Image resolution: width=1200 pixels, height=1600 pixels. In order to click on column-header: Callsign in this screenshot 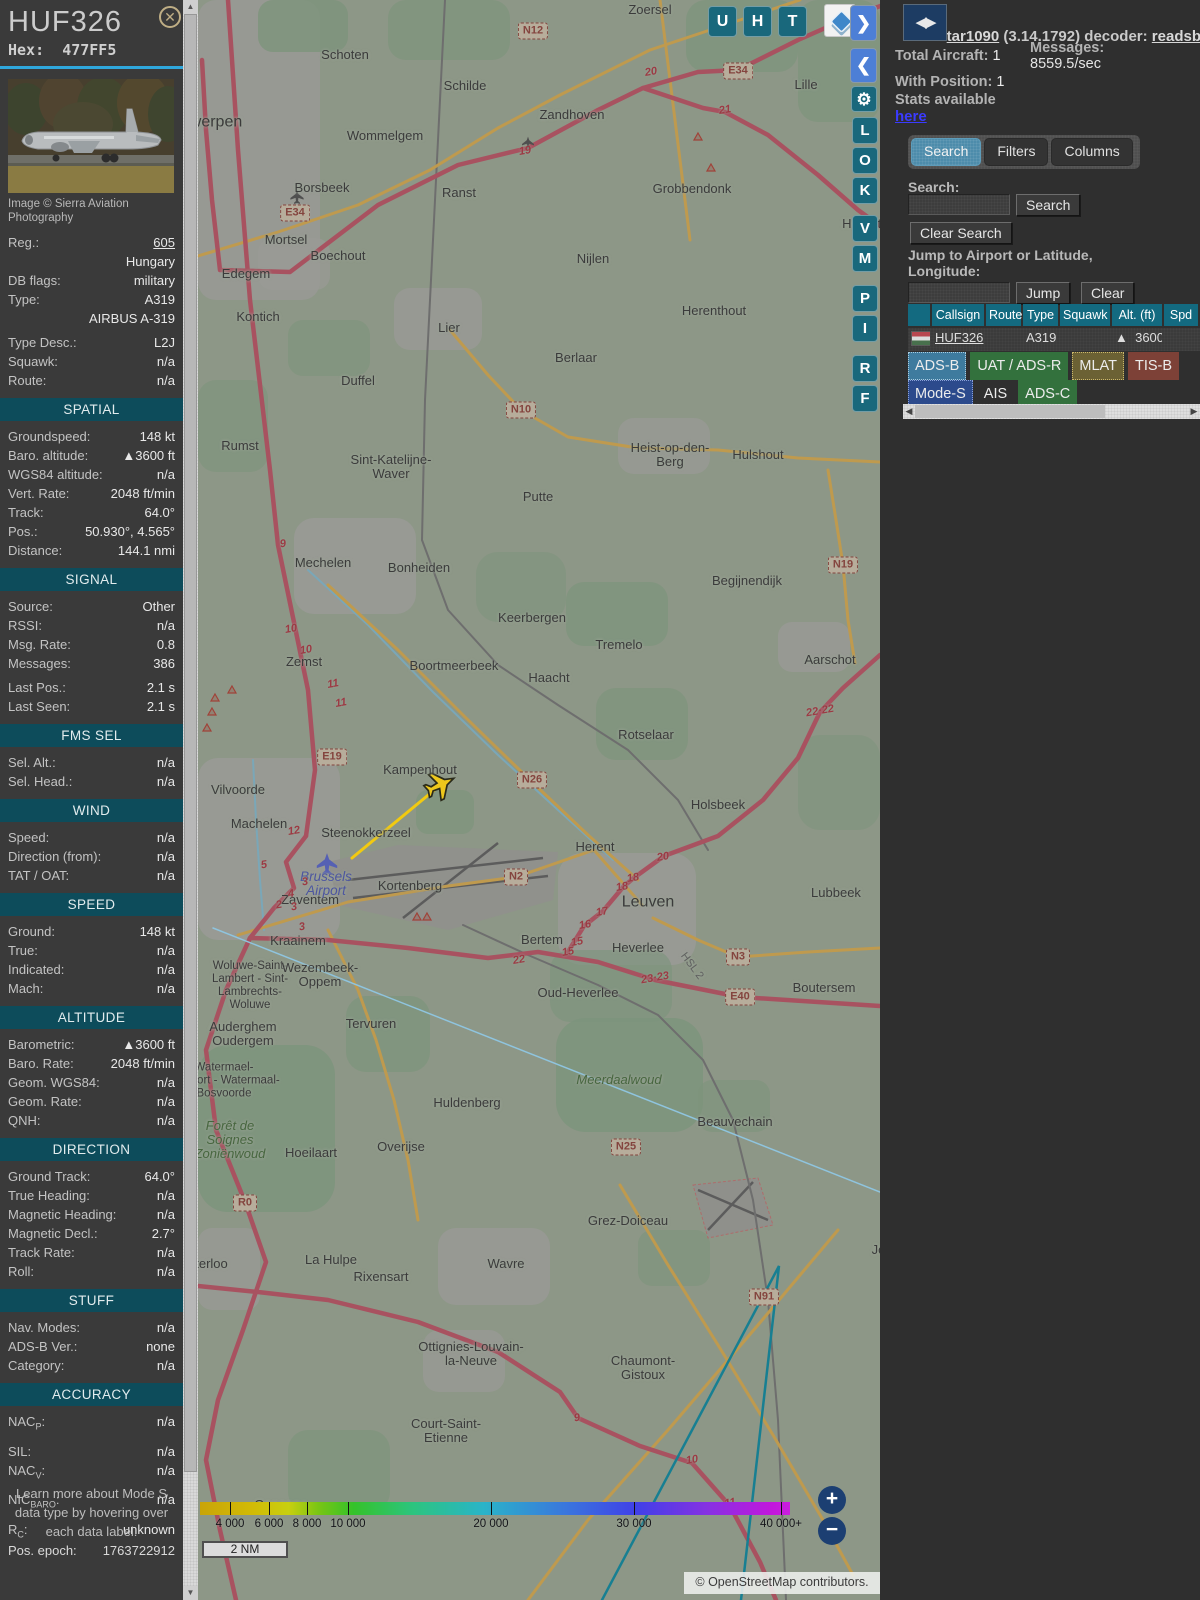, I will do `click(958, 315)`.